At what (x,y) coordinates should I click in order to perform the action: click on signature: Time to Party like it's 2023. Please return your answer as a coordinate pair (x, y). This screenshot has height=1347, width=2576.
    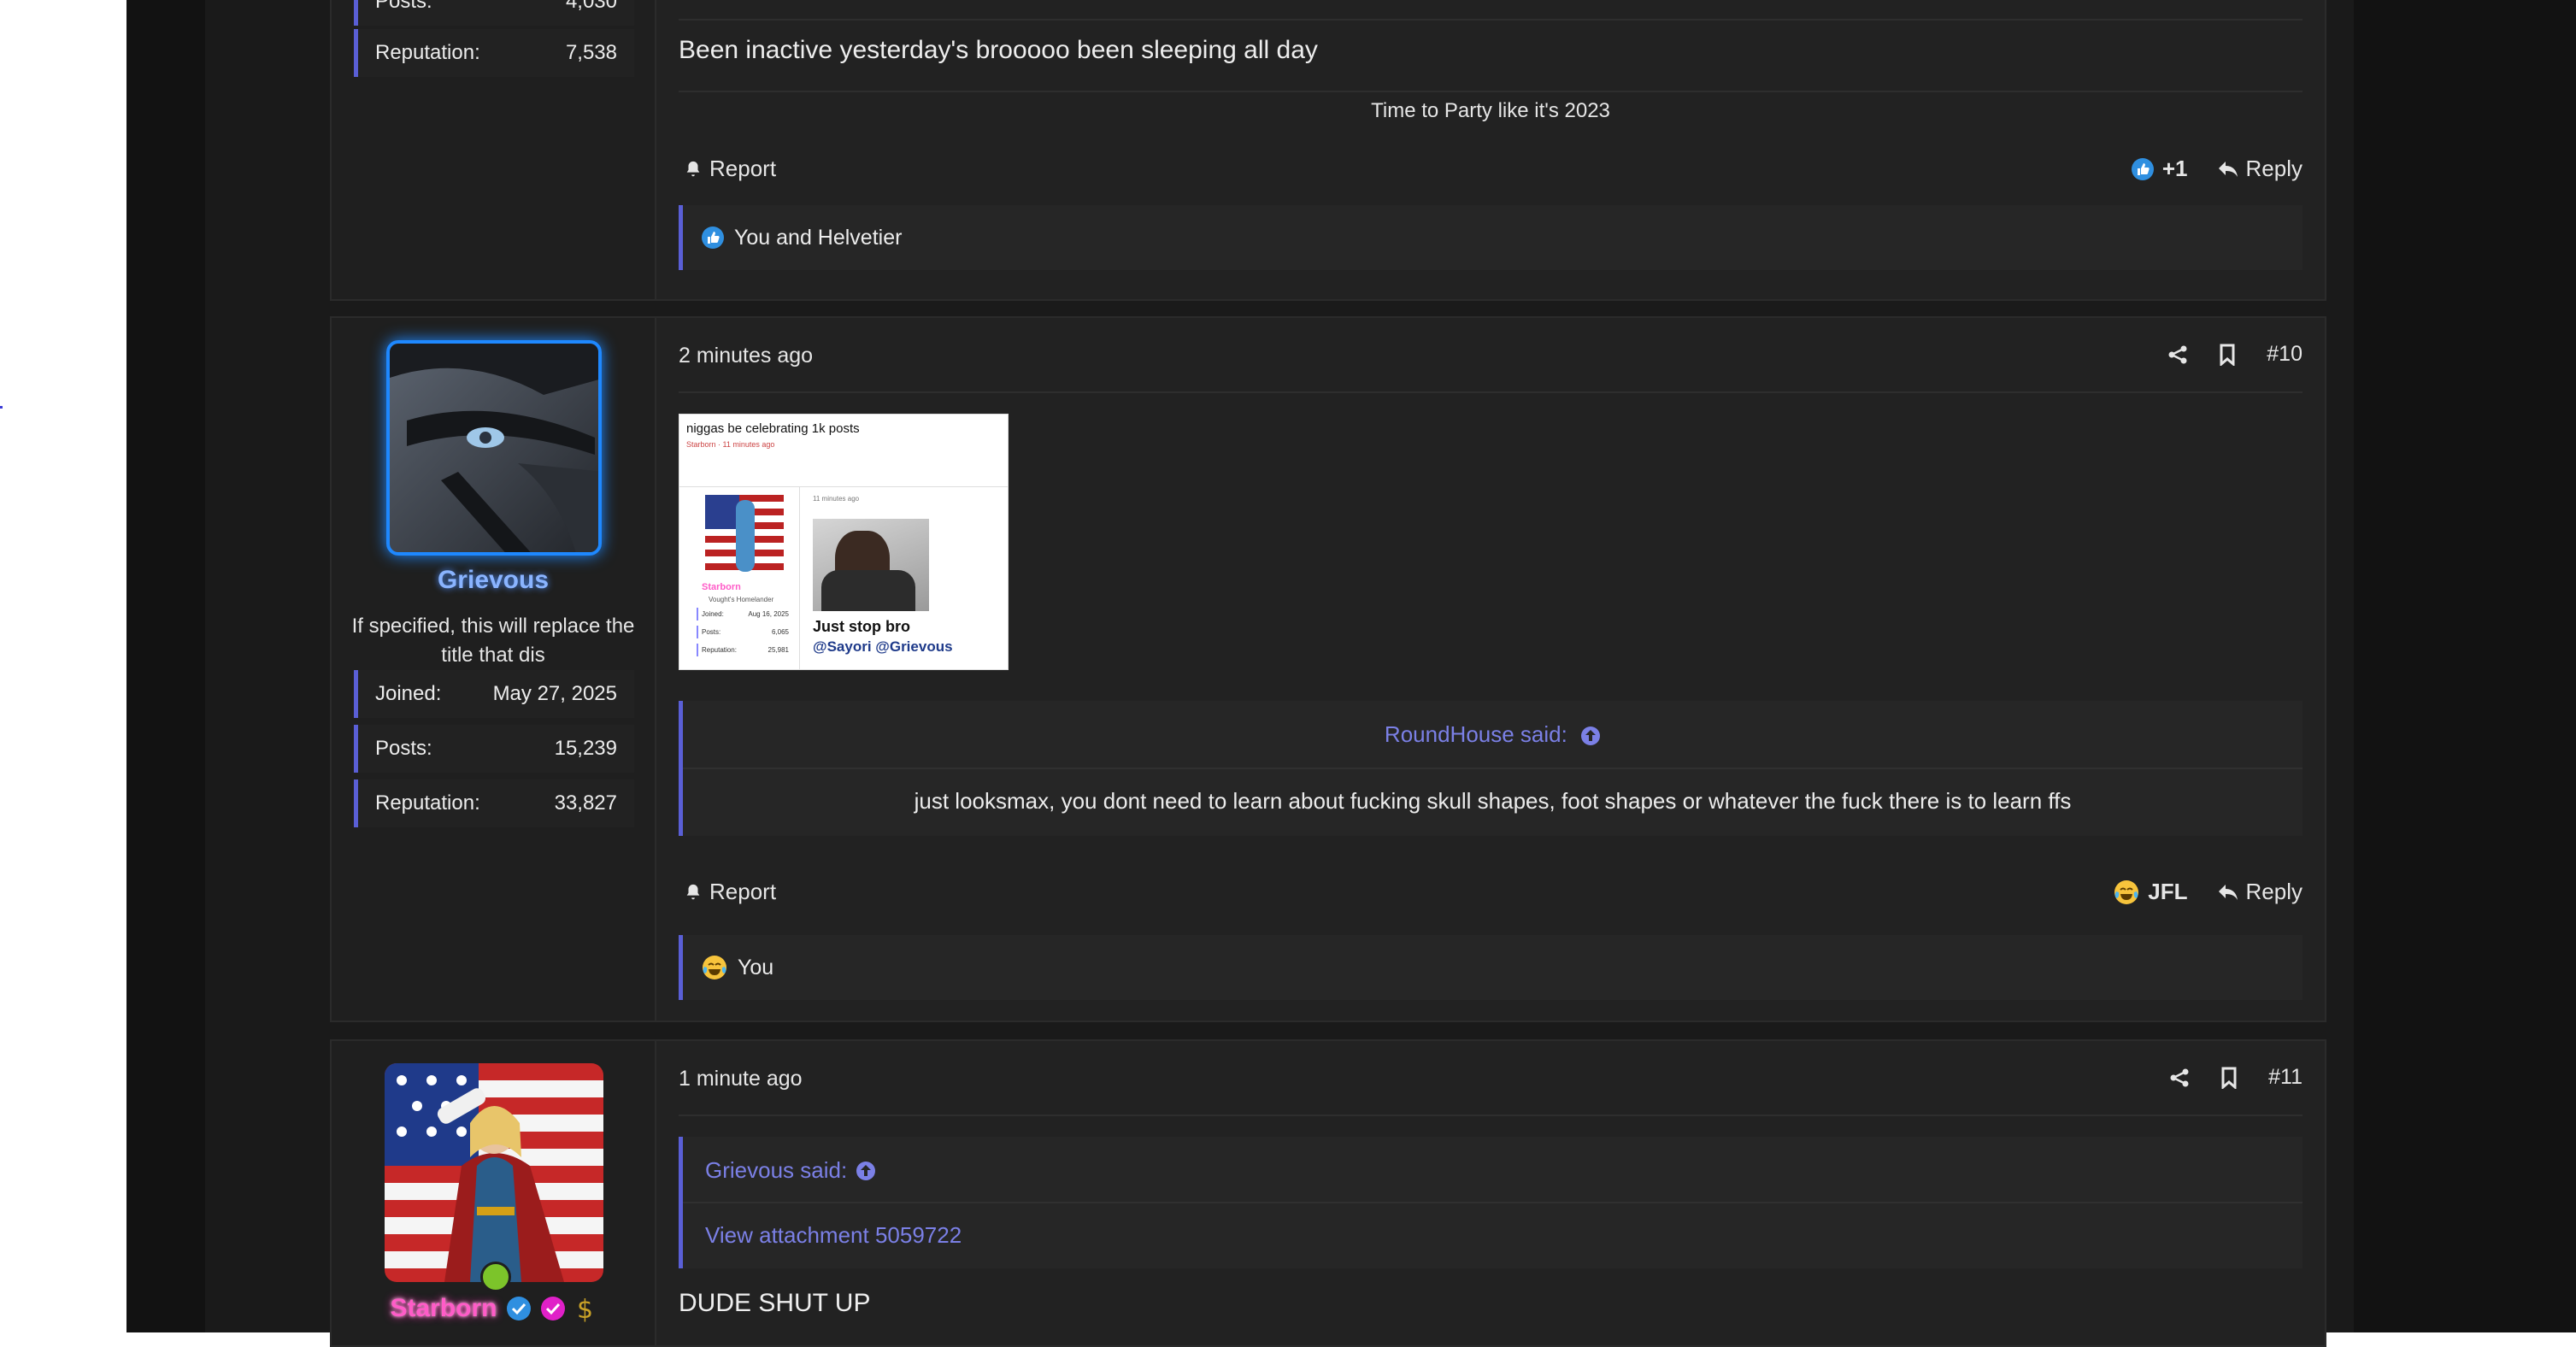
    Looking at the image, I should click on (1490, 111).